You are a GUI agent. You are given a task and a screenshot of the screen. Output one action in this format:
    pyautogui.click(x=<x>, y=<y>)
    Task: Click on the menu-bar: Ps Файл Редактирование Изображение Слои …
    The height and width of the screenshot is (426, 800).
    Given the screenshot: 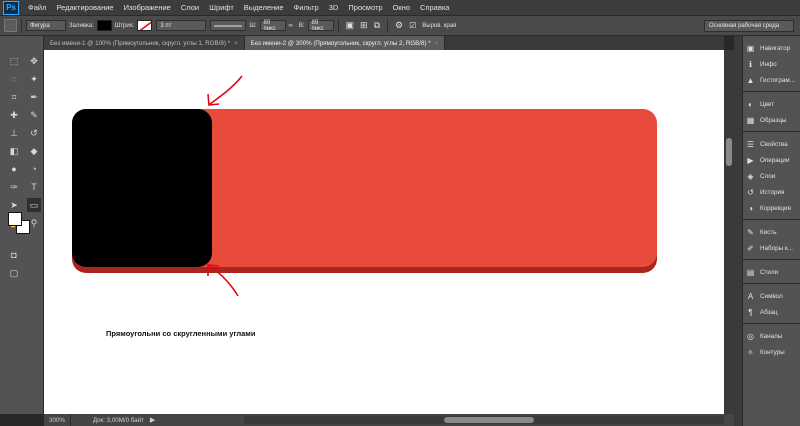 What is the action you would take?
    pyautogui.click(x=400, y=8)
    